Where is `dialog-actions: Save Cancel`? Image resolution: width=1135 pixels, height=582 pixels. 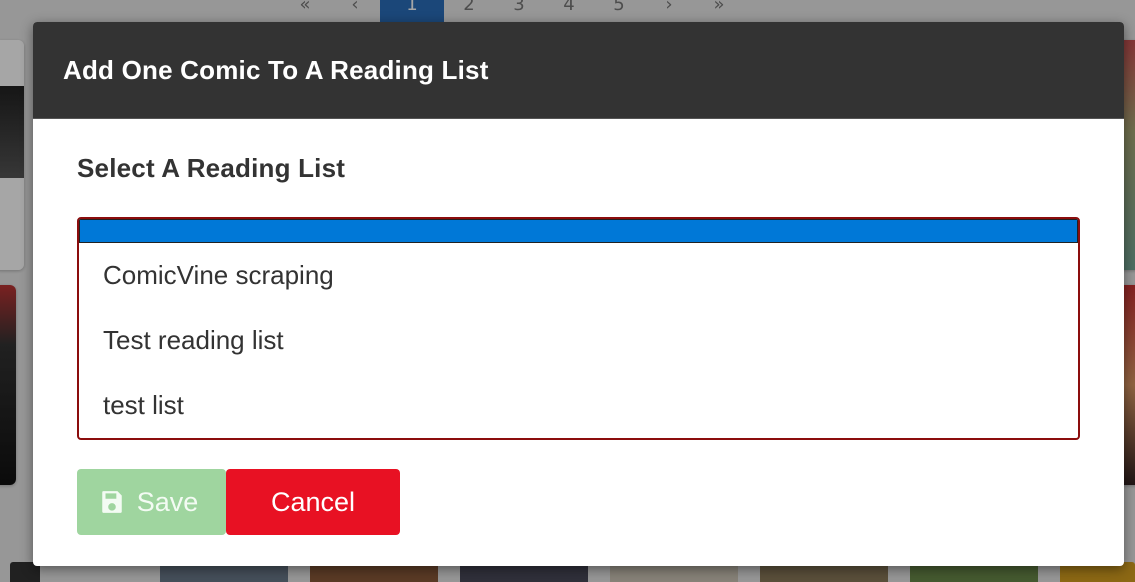
dialog-actions: Save Cancel is located at coordinates (578, 502).